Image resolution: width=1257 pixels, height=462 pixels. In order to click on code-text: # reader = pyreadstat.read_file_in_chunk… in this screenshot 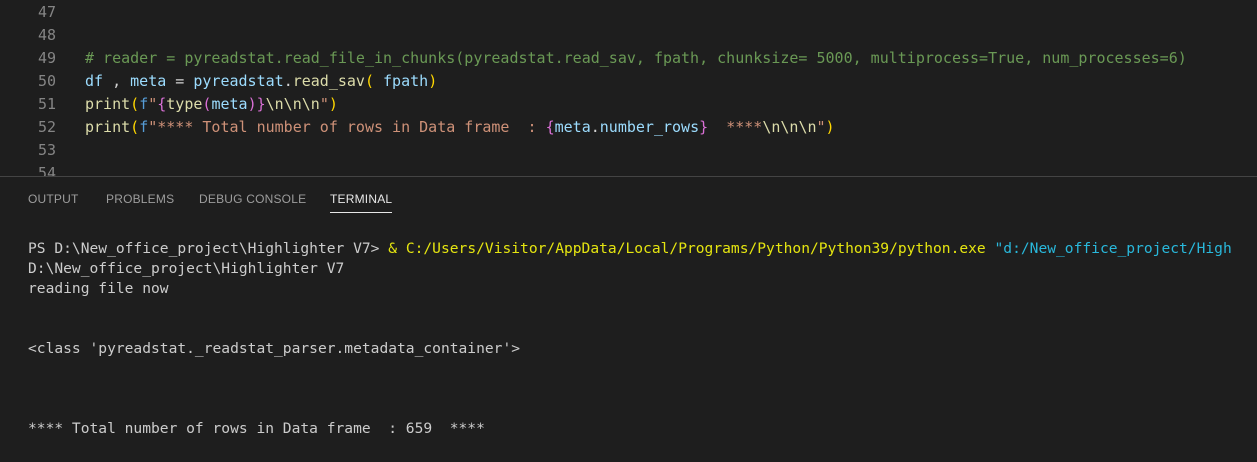, I will do `click(636, 58)`.